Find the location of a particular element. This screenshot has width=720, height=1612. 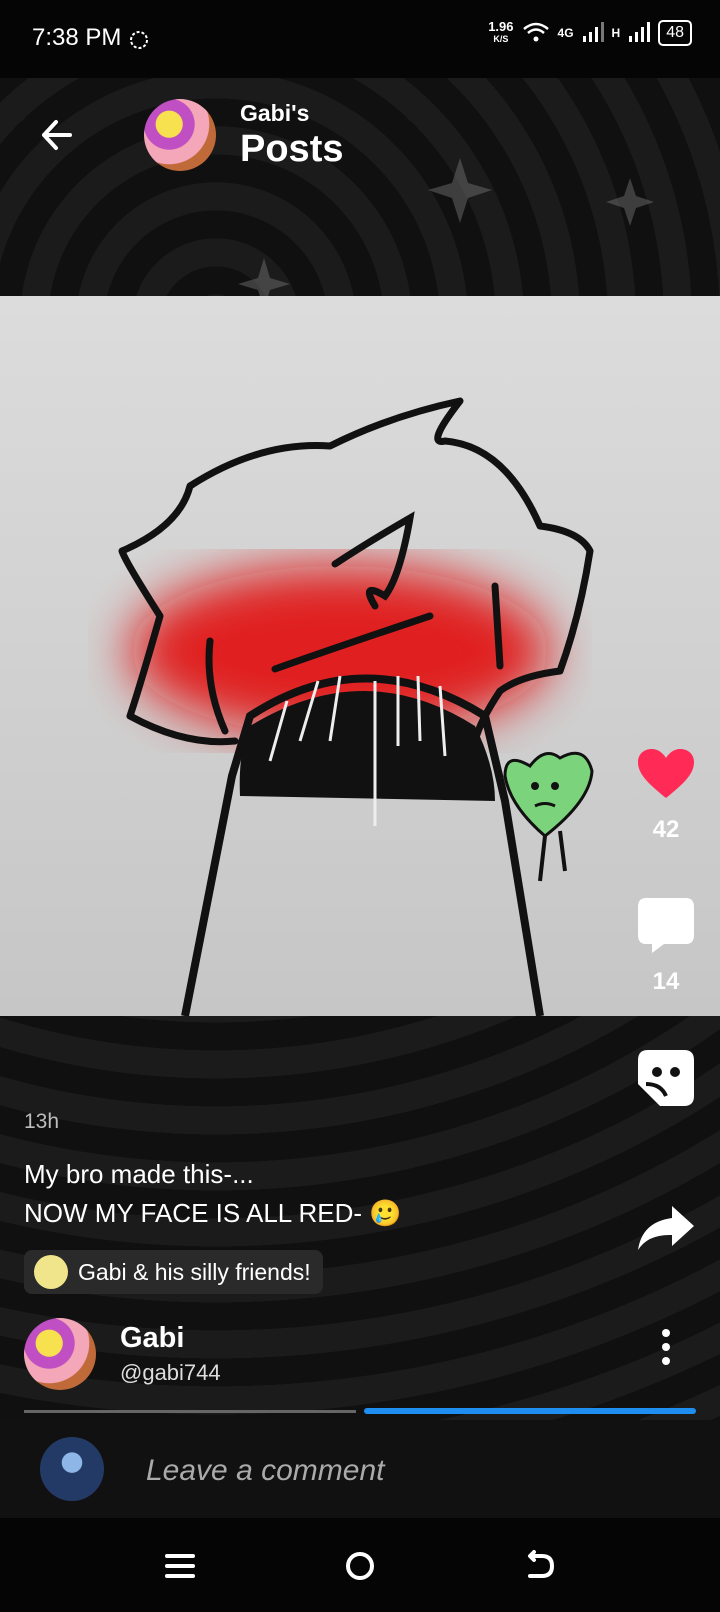

author-avatar is located at coordinates (60, 1354).